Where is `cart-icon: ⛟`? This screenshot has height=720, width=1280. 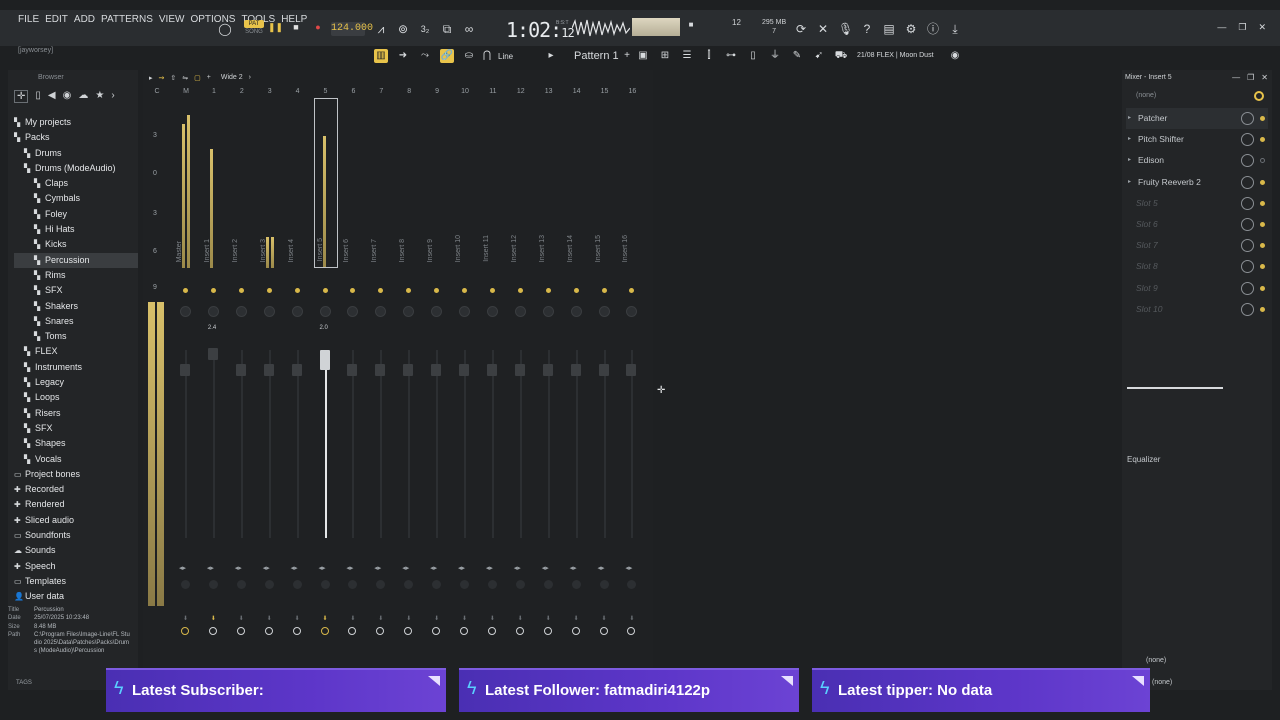 cart-icon: ⛟ is located at coordinates (841, 56).